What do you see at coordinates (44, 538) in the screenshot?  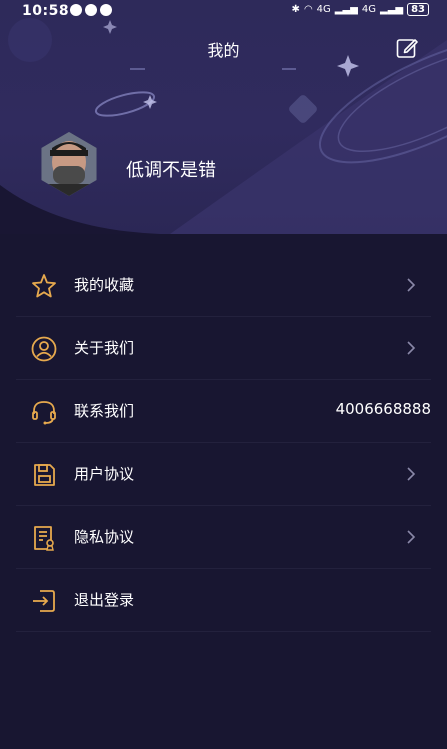 I see `document-stamp-icon` at bounding box center [44, 538].